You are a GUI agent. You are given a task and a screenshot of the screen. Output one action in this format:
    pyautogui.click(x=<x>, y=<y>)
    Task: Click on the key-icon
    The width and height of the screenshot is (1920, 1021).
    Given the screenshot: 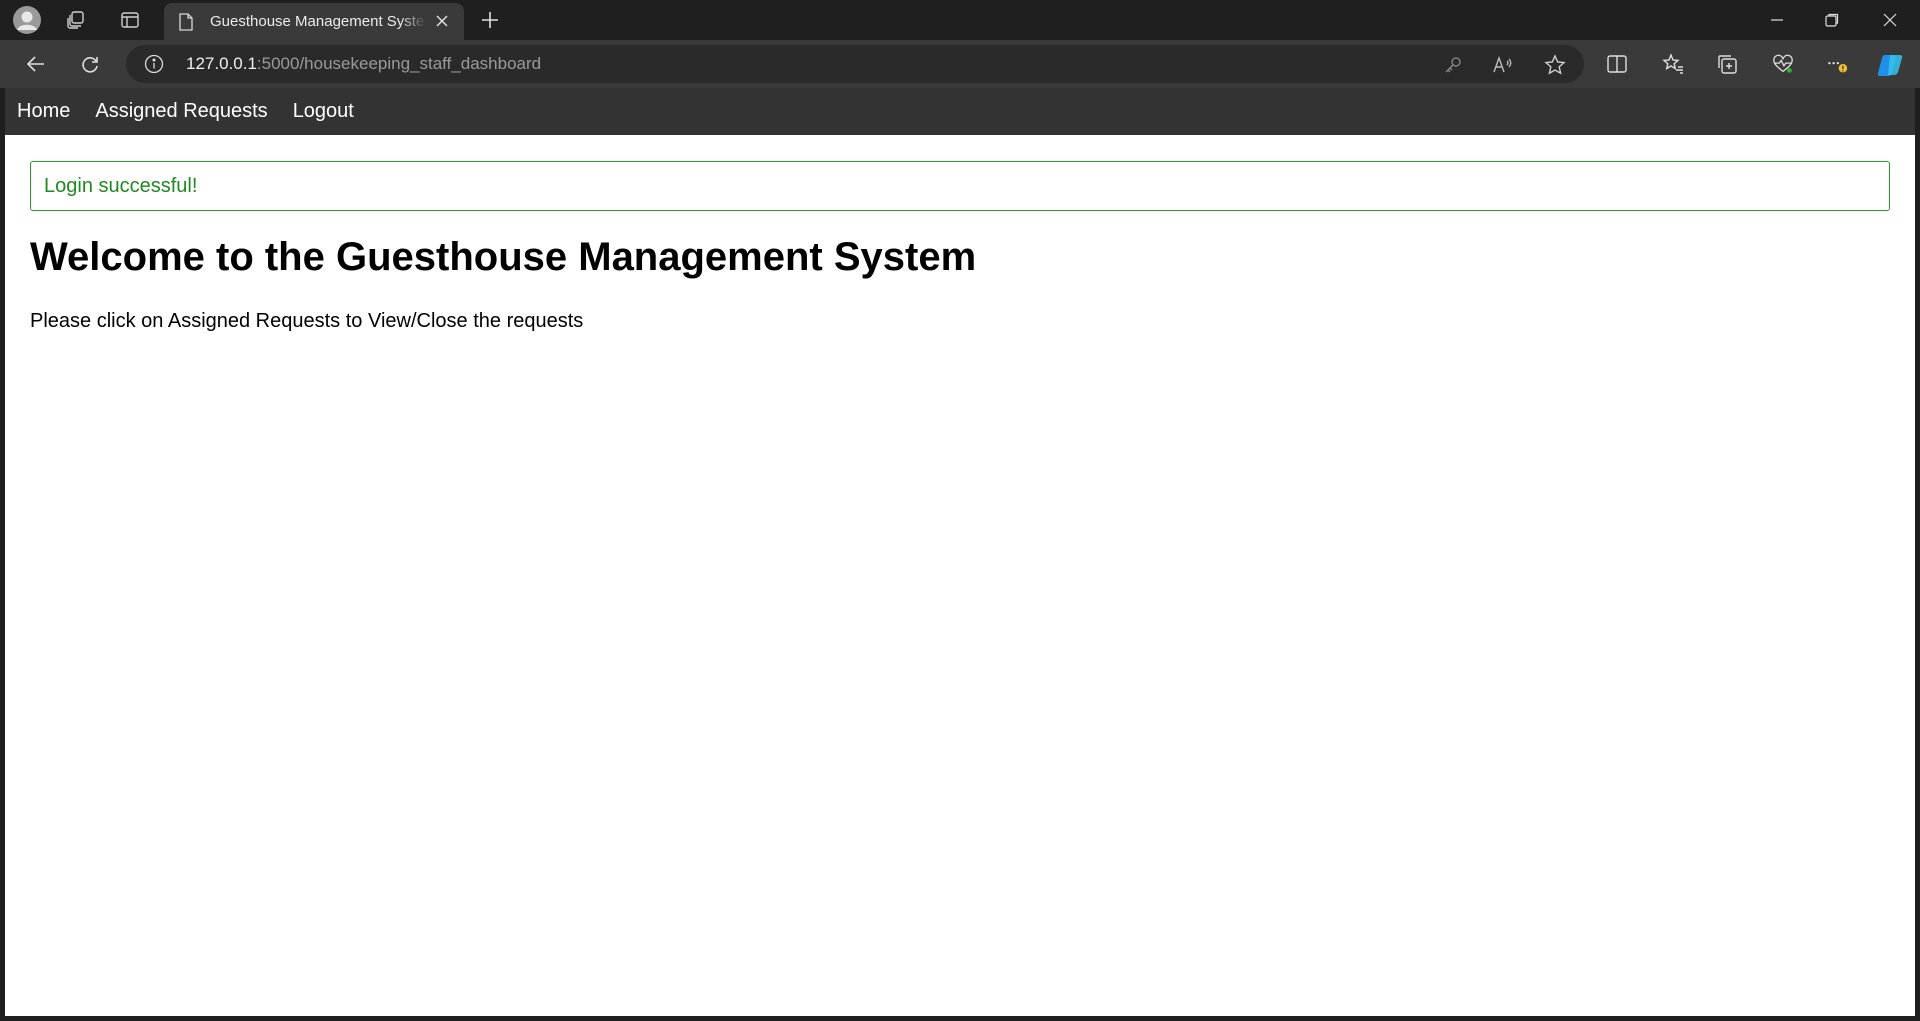 What is the action you would take?
    pyautogui.click(x=1453, y=65)
    